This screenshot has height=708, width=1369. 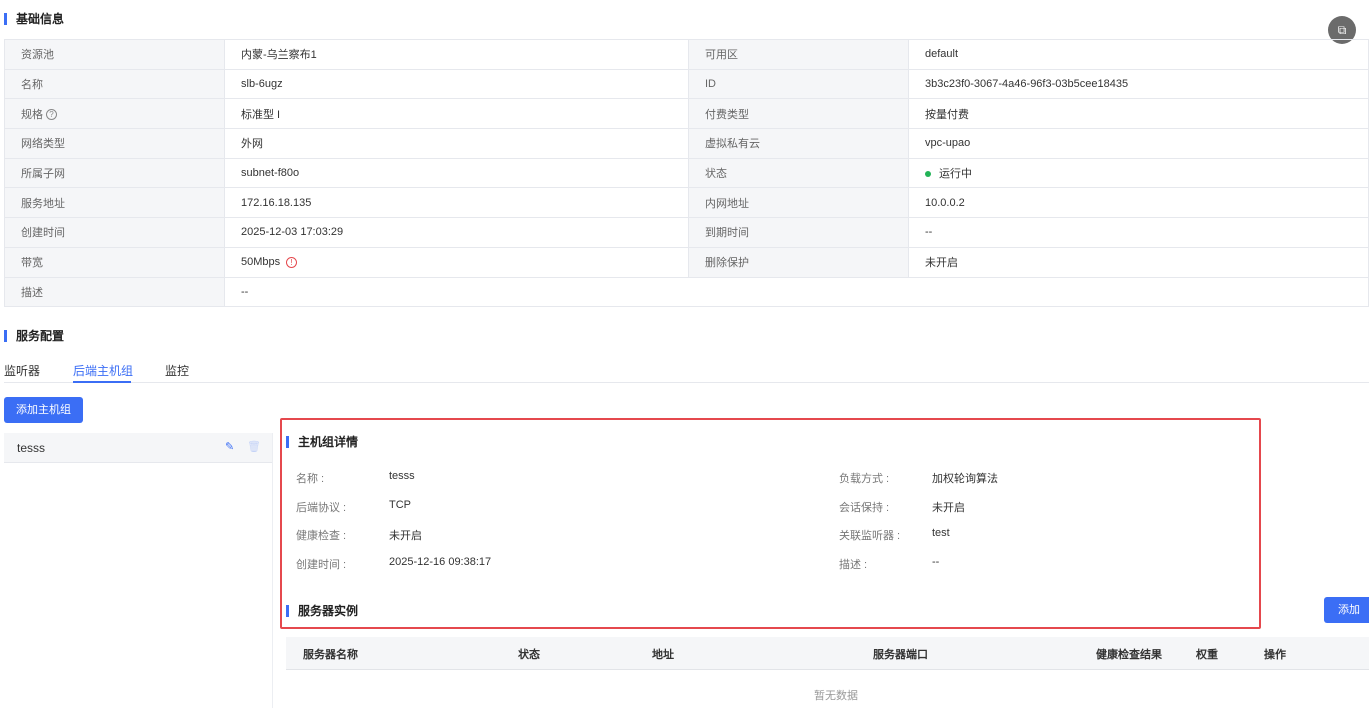 What do you see at coordinates (229, 446) in the screenshot?
I see `edit-icon: ✎` at bounding box center [229, 446].